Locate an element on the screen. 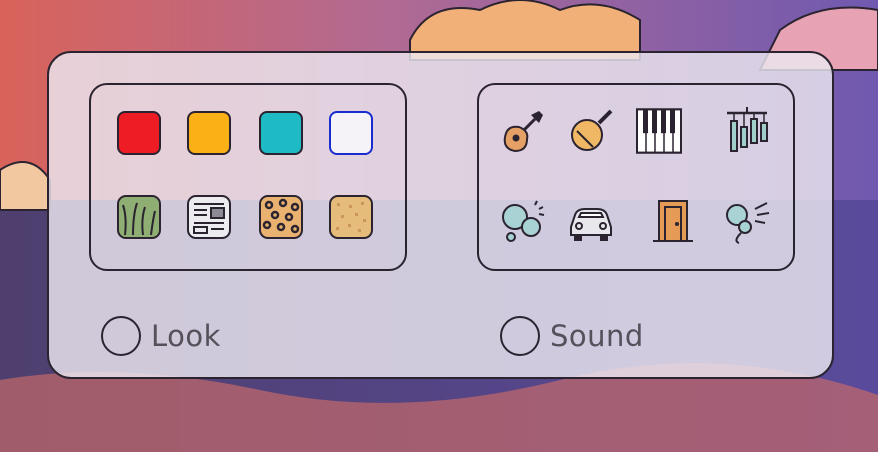 The height and width of the screenshot is (452, 878). swatch-clear is located at coordinates (351, 133).